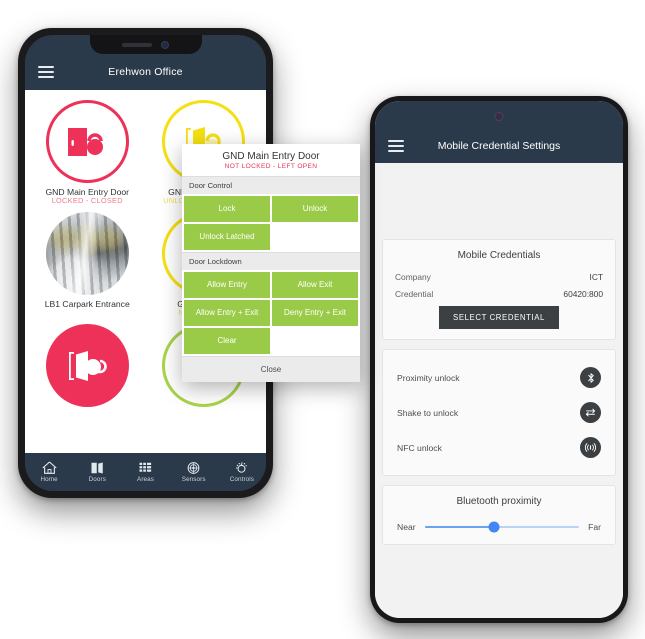 The image size is (645, 639). I want to click on speaker-grille-icon, so click(137, 44).